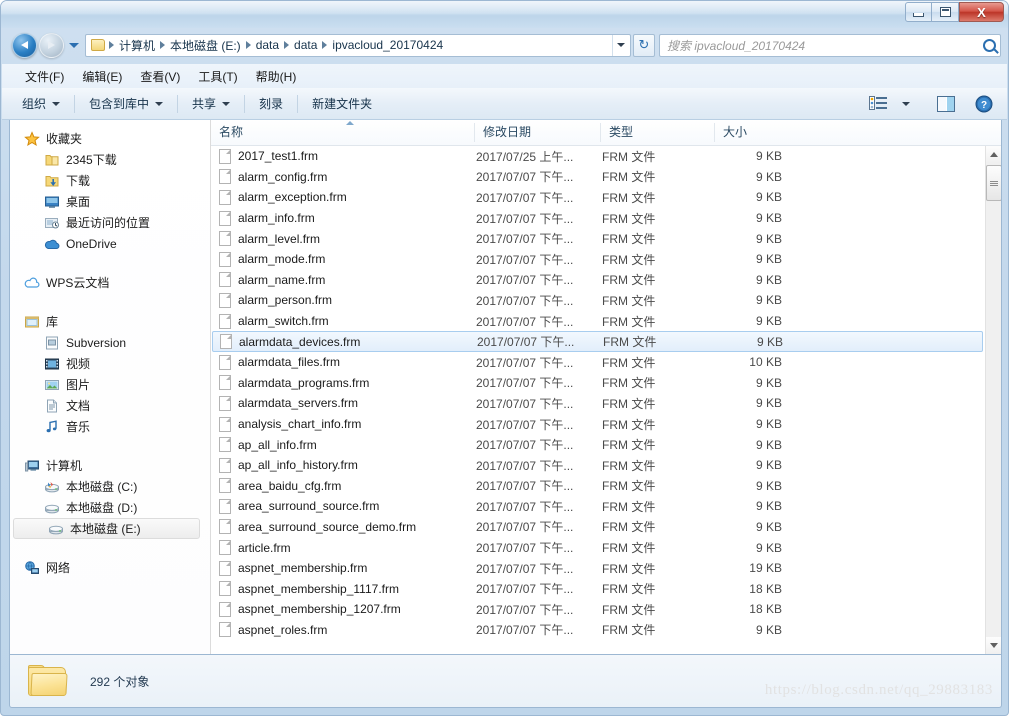 The width and height of the screenshot is (1009, 716). Describe the element at coordinates (918, 12) in the screenshot. I see `minimize-button` at that location.